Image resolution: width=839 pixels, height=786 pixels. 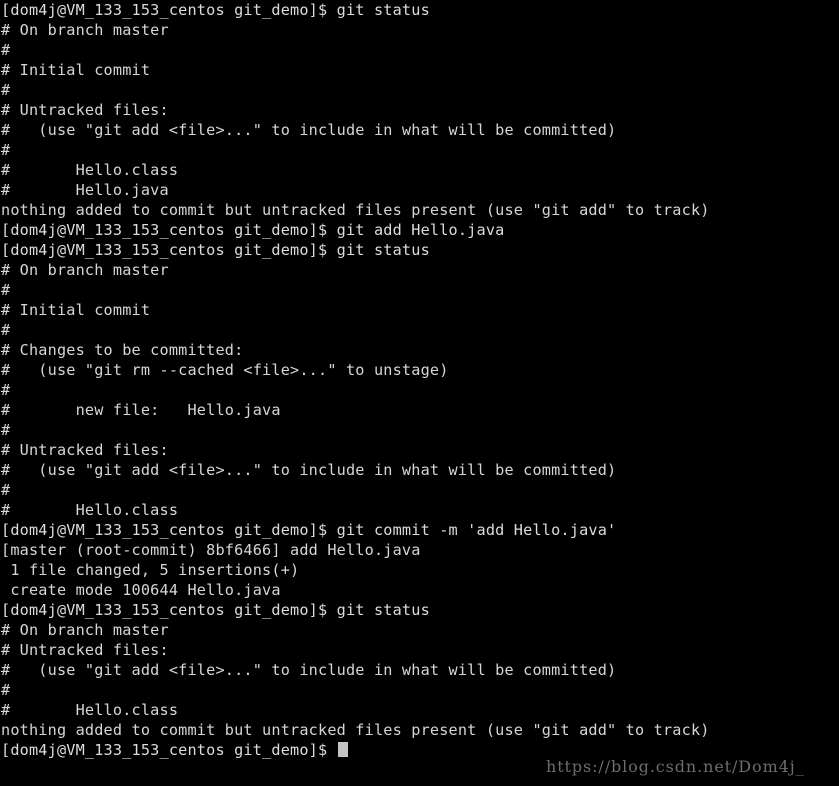 I want to click on terminal-output-line: 1 file changed, 5 insertions(+), so click(x=150, y=570).